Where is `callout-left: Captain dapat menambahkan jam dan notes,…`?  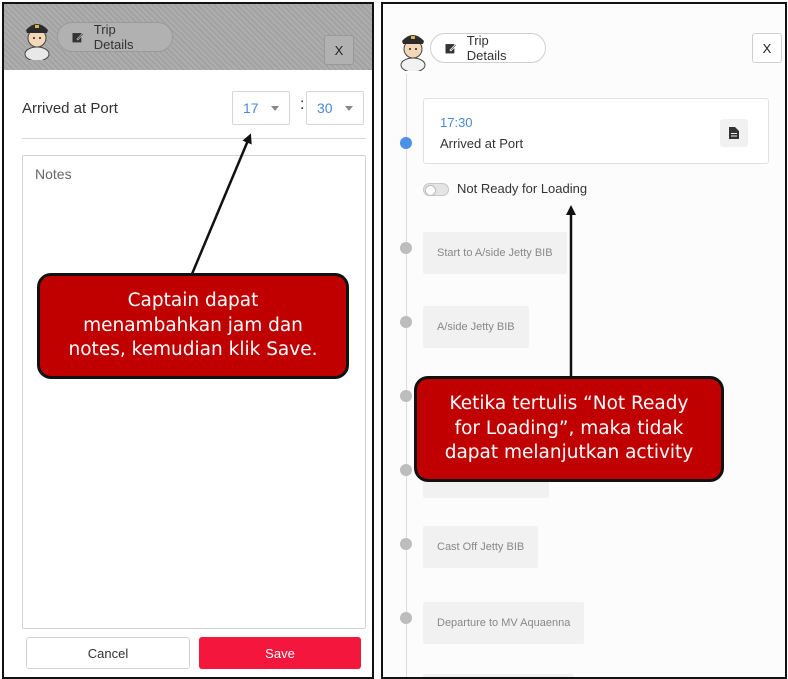
callout-left: Captain dapat menambahkan jam dan notes,… is located at coordinates (193, 326).